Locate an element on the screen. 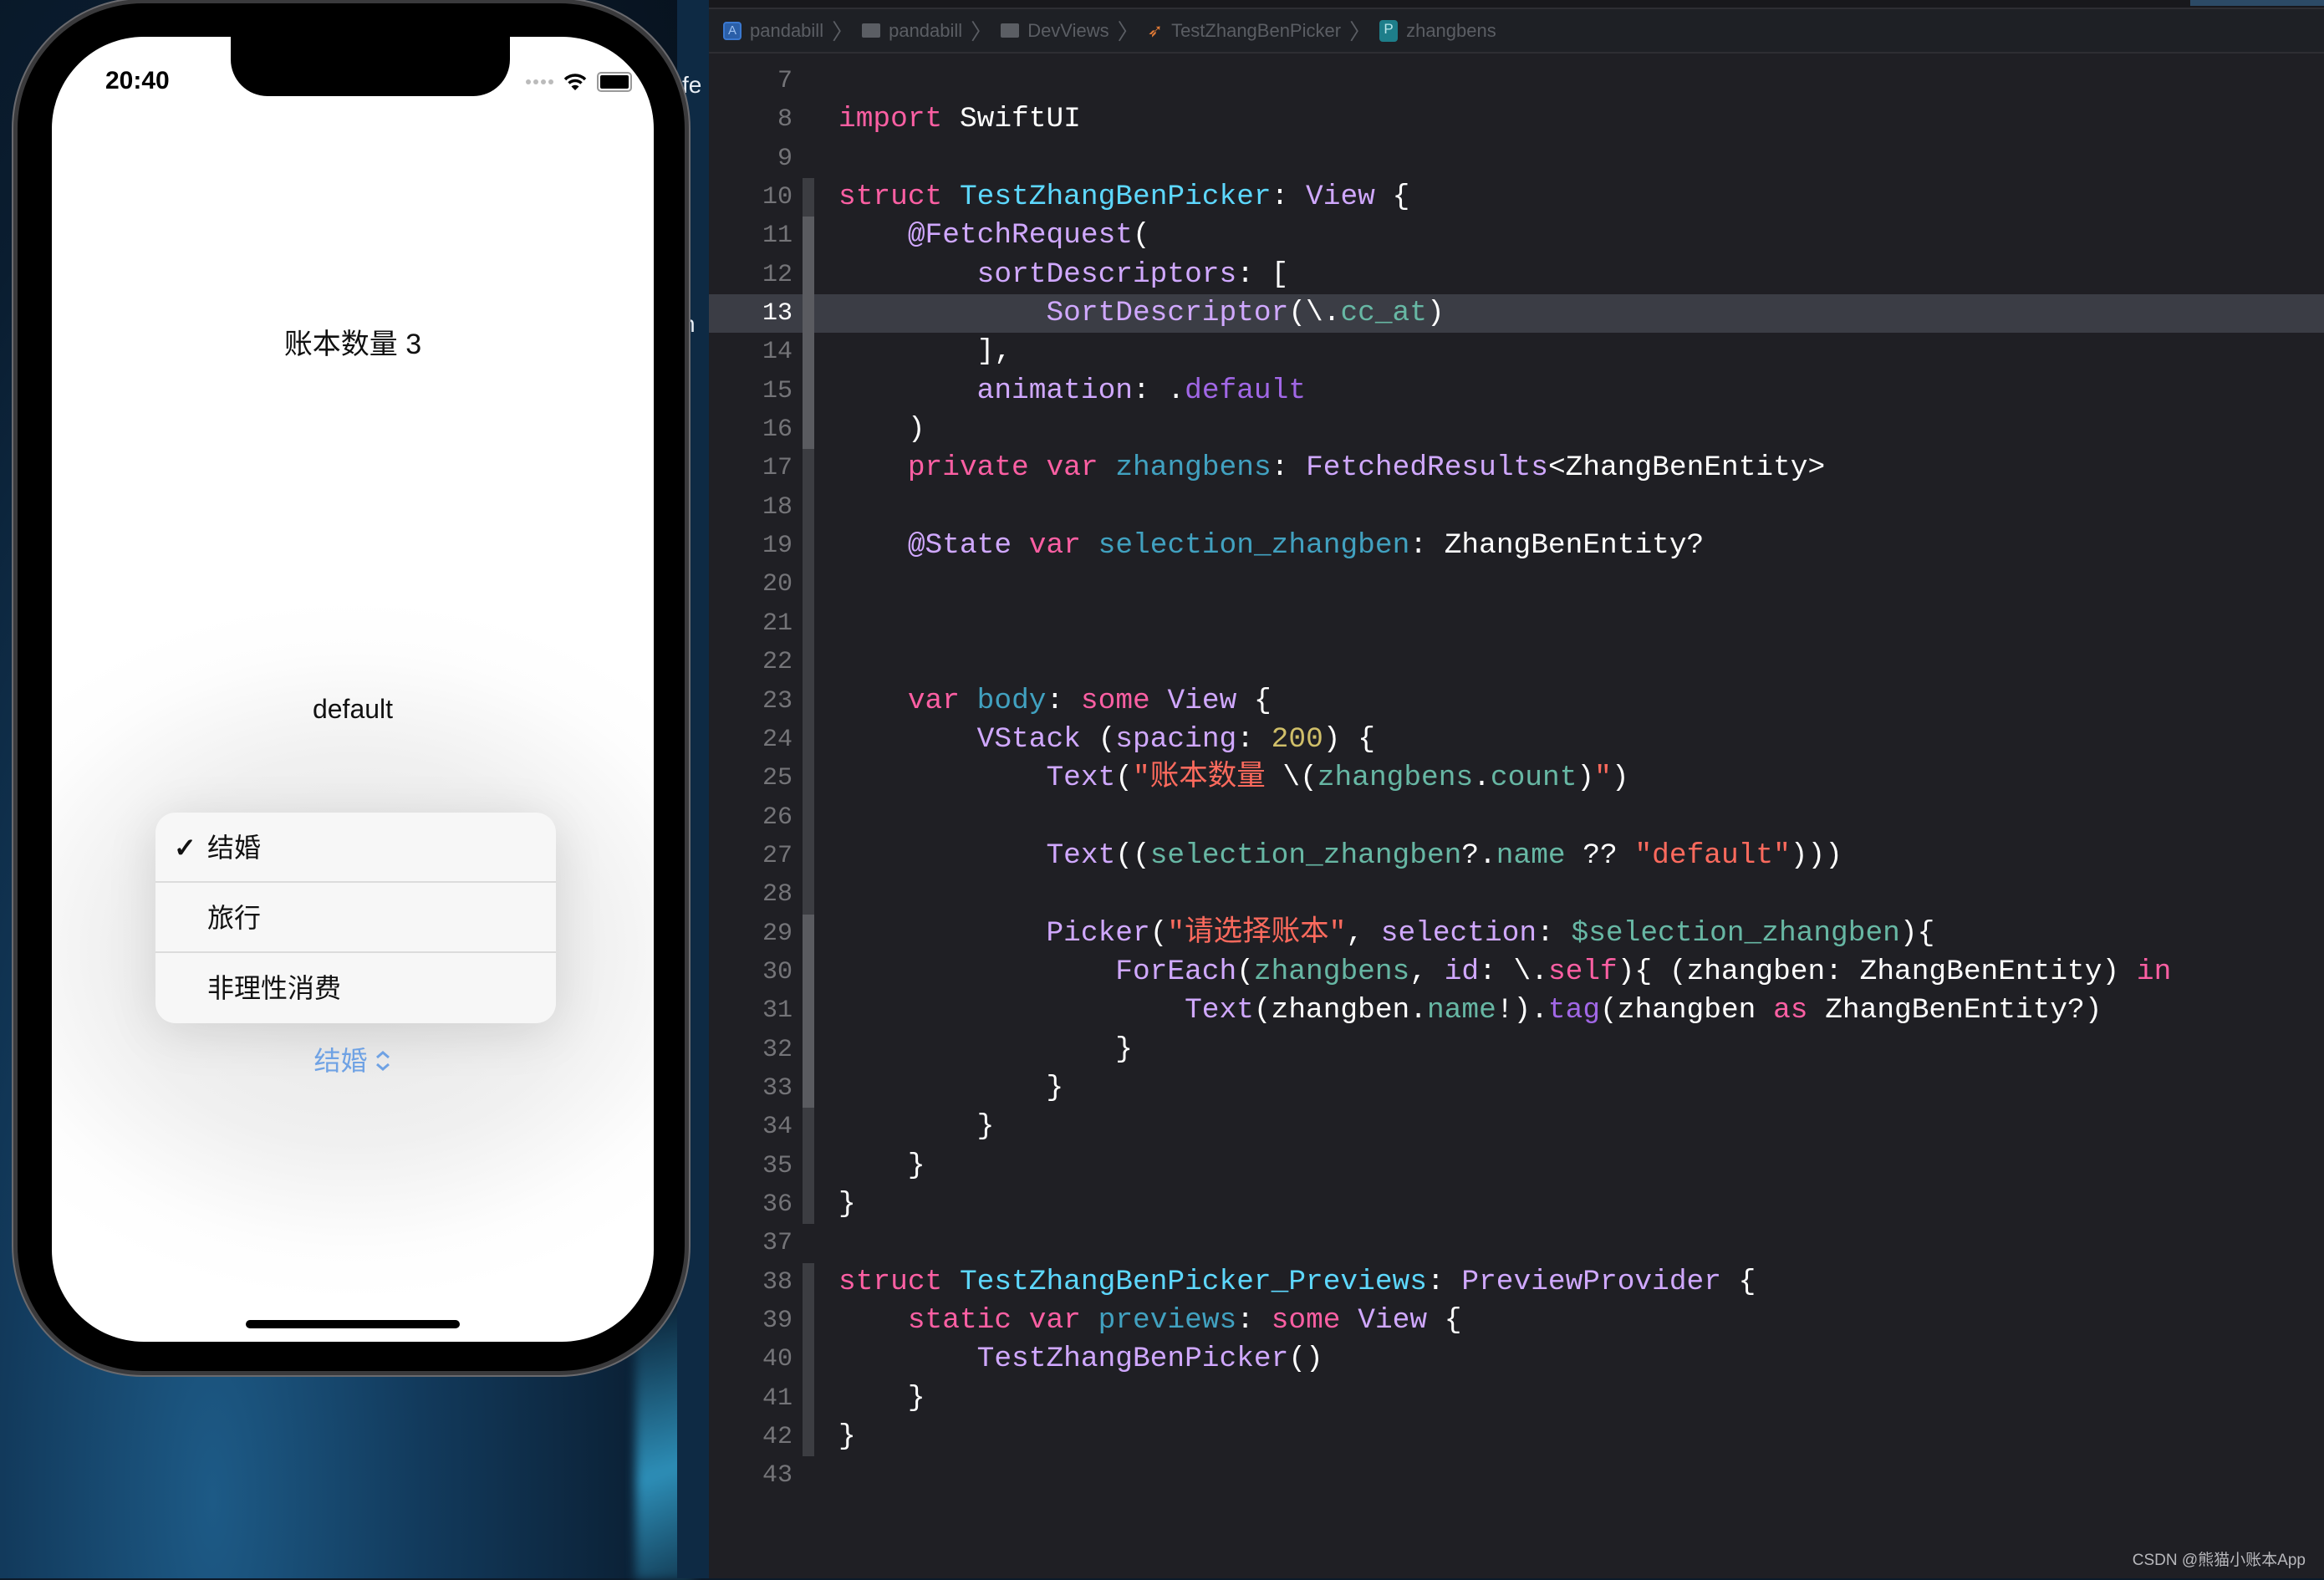 The image size is (2324, 1580). code-line: 8 import SwiftUI is located at coordinates (1516, 119).